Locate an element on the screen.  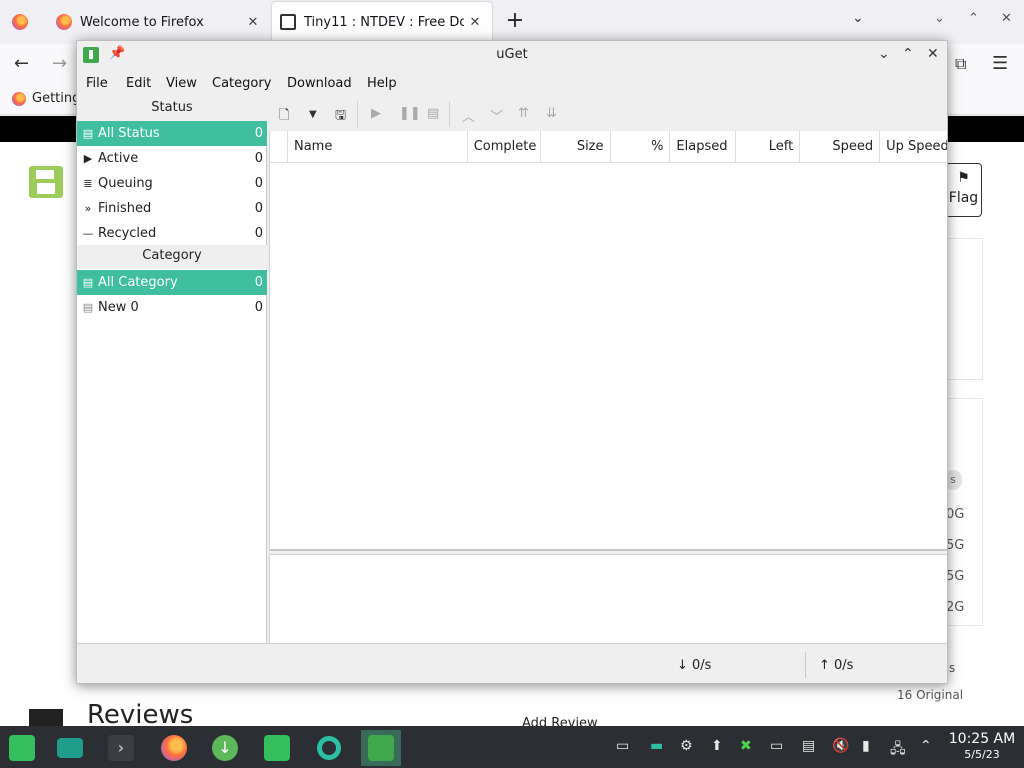
pause-icon: ❚❚ is located at coordinates (410, 113).